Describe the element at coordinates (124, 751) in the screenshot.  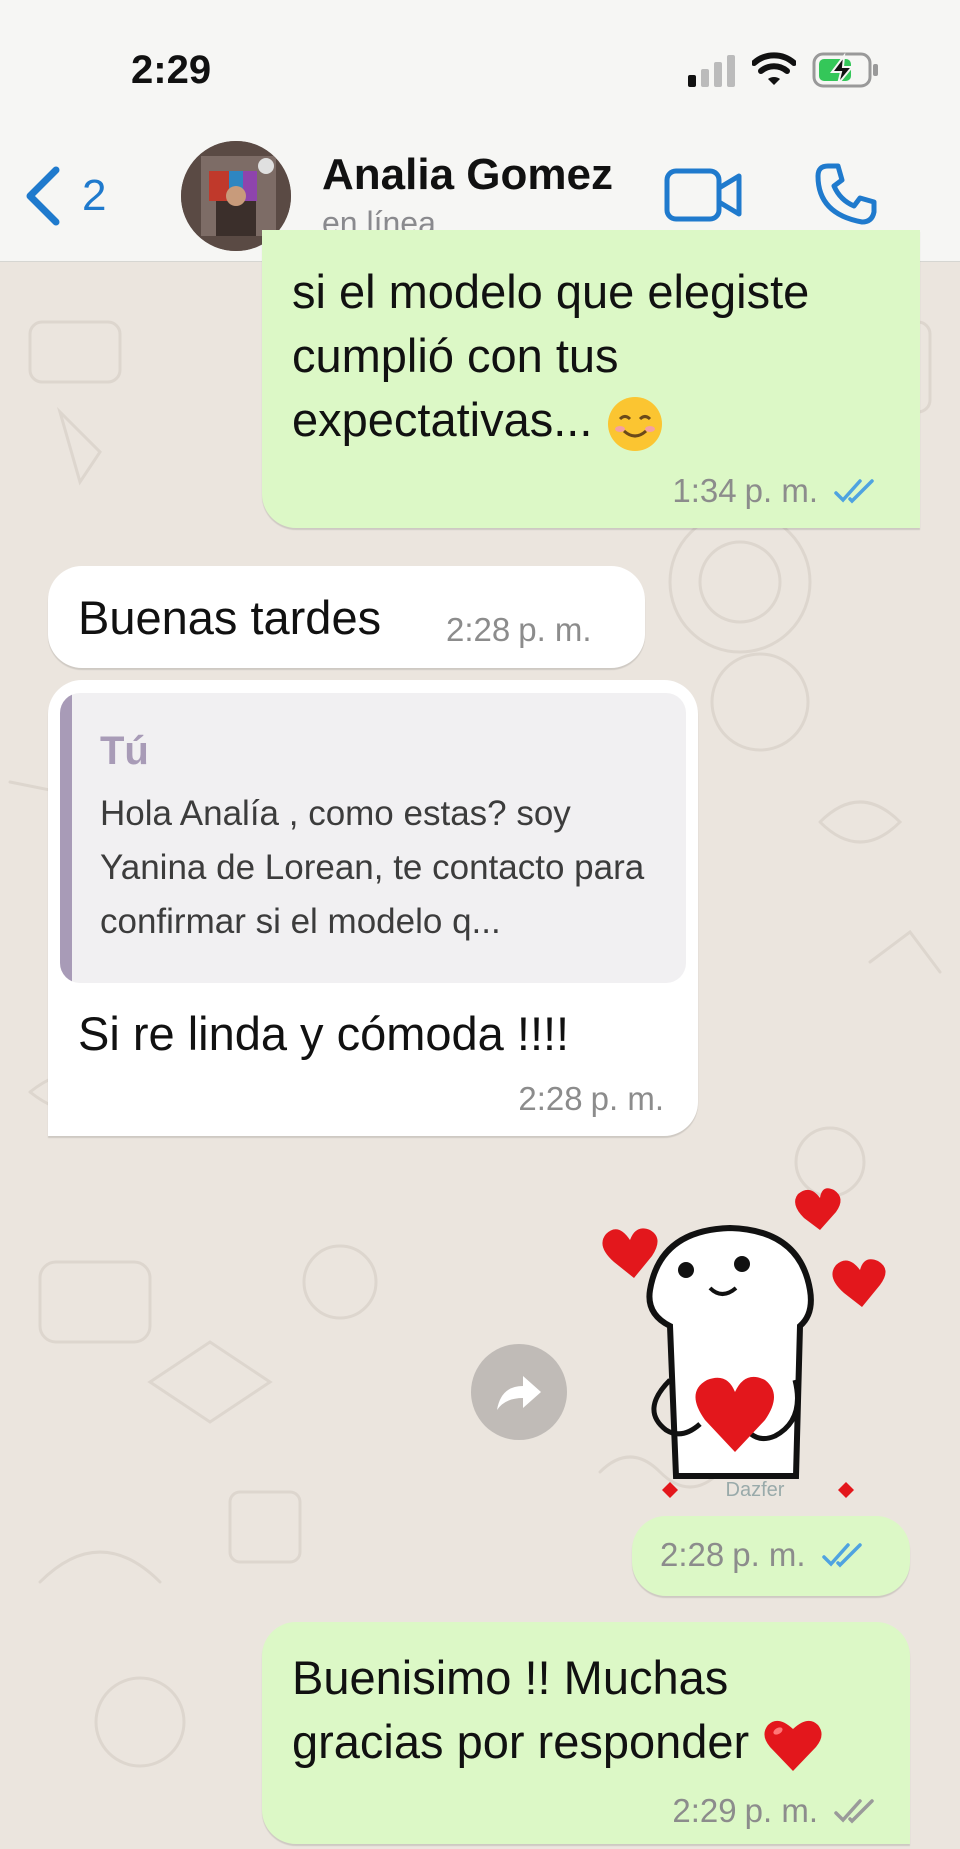
I see `quote-author: Tú` at that location.